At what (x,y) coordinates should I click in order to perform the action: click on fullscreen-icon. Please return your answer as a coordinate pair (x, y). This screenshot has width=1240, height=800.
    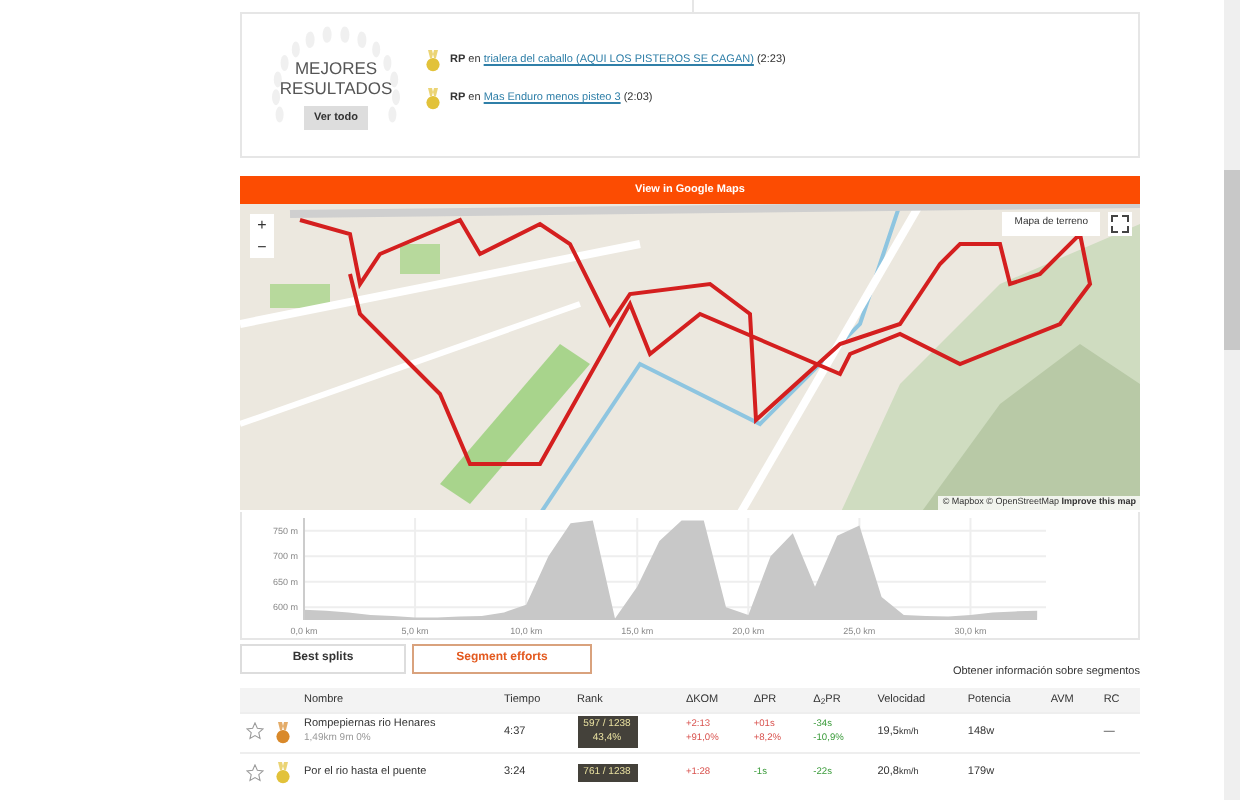
    Looking at the image, I should click on (1120, 224).